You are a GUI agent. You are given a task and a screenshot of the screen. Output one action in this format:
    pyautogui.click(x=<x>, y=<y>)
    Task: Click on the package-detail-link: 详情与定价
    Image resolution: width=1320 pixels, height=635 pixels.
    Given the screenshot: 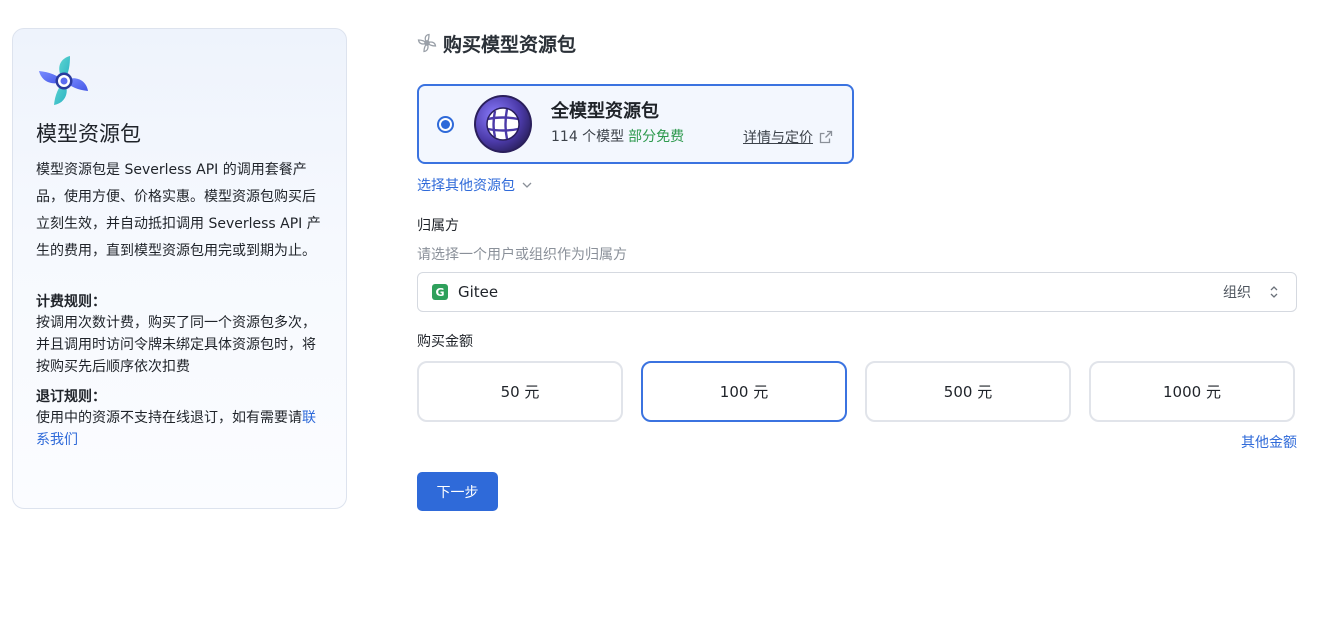 What is the action you would take?
    pyautogui.click(x=788, y=137)
    